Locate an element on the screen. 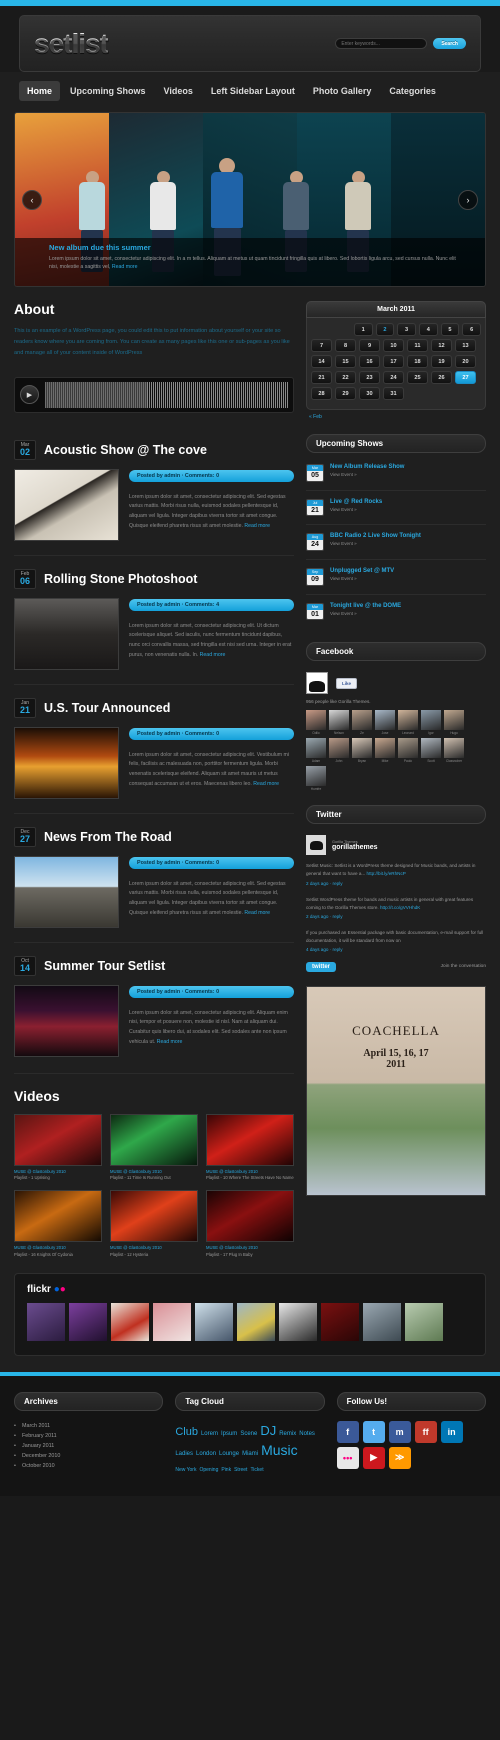  event-item: Mar 01 Tonight live @ the DOME View Event » is located at coordinates (396, 615).